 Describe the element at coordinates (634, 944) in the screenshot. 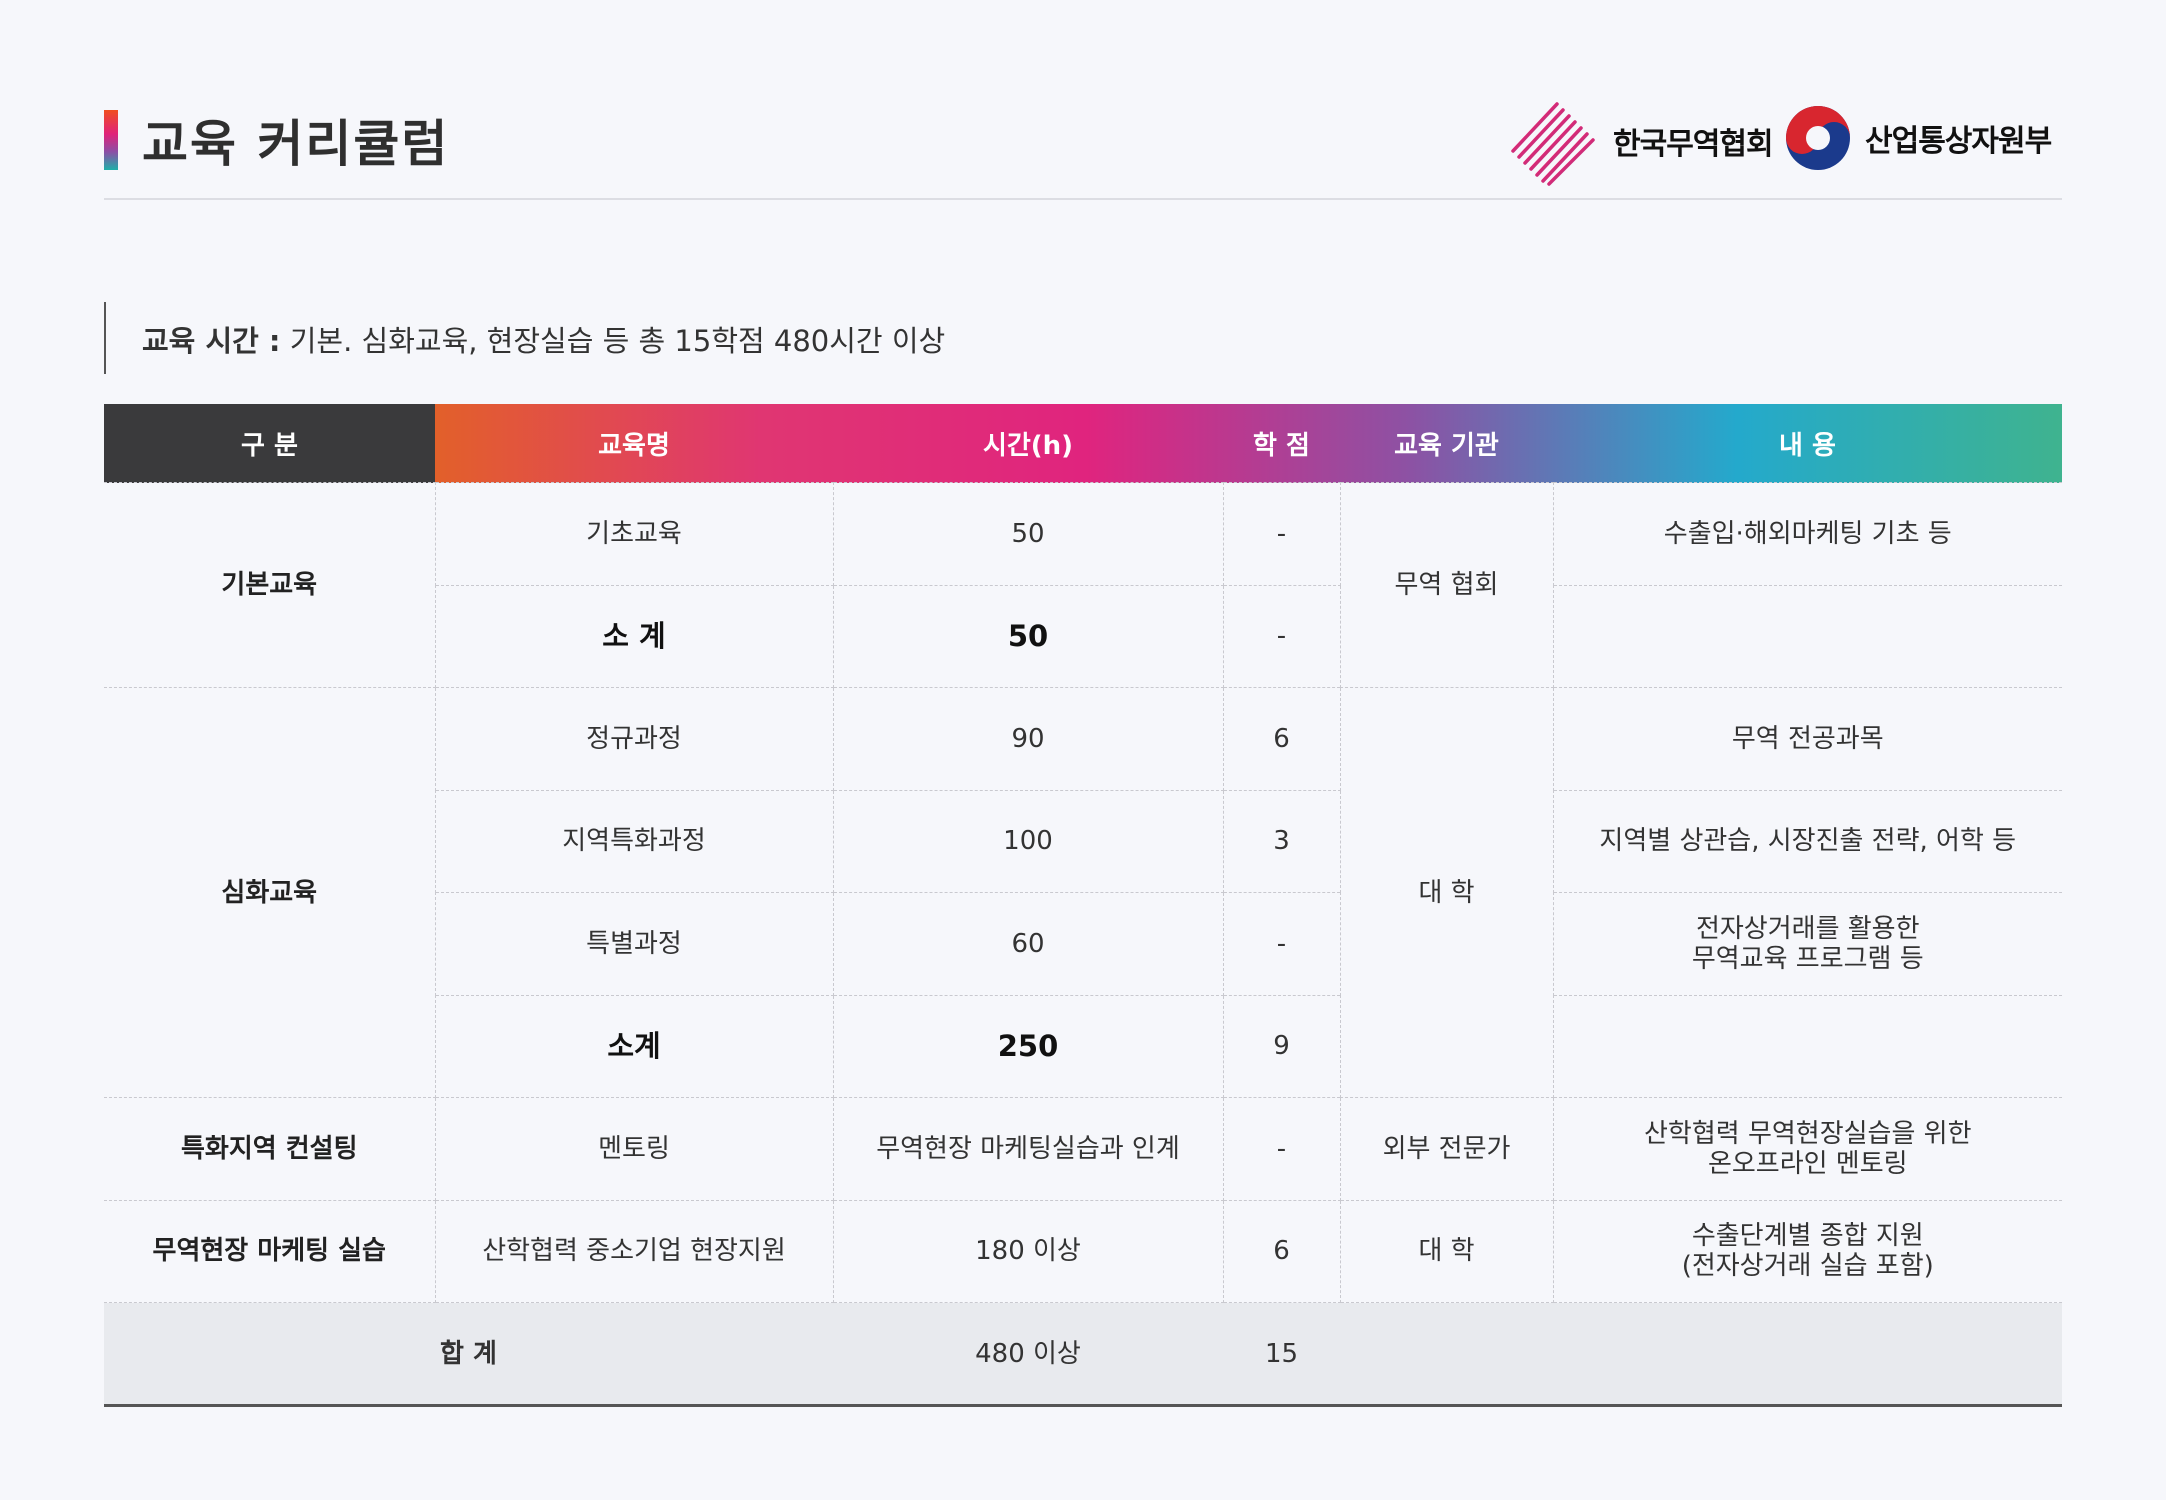

I see `course-name-cell: 특별과정` at that location.